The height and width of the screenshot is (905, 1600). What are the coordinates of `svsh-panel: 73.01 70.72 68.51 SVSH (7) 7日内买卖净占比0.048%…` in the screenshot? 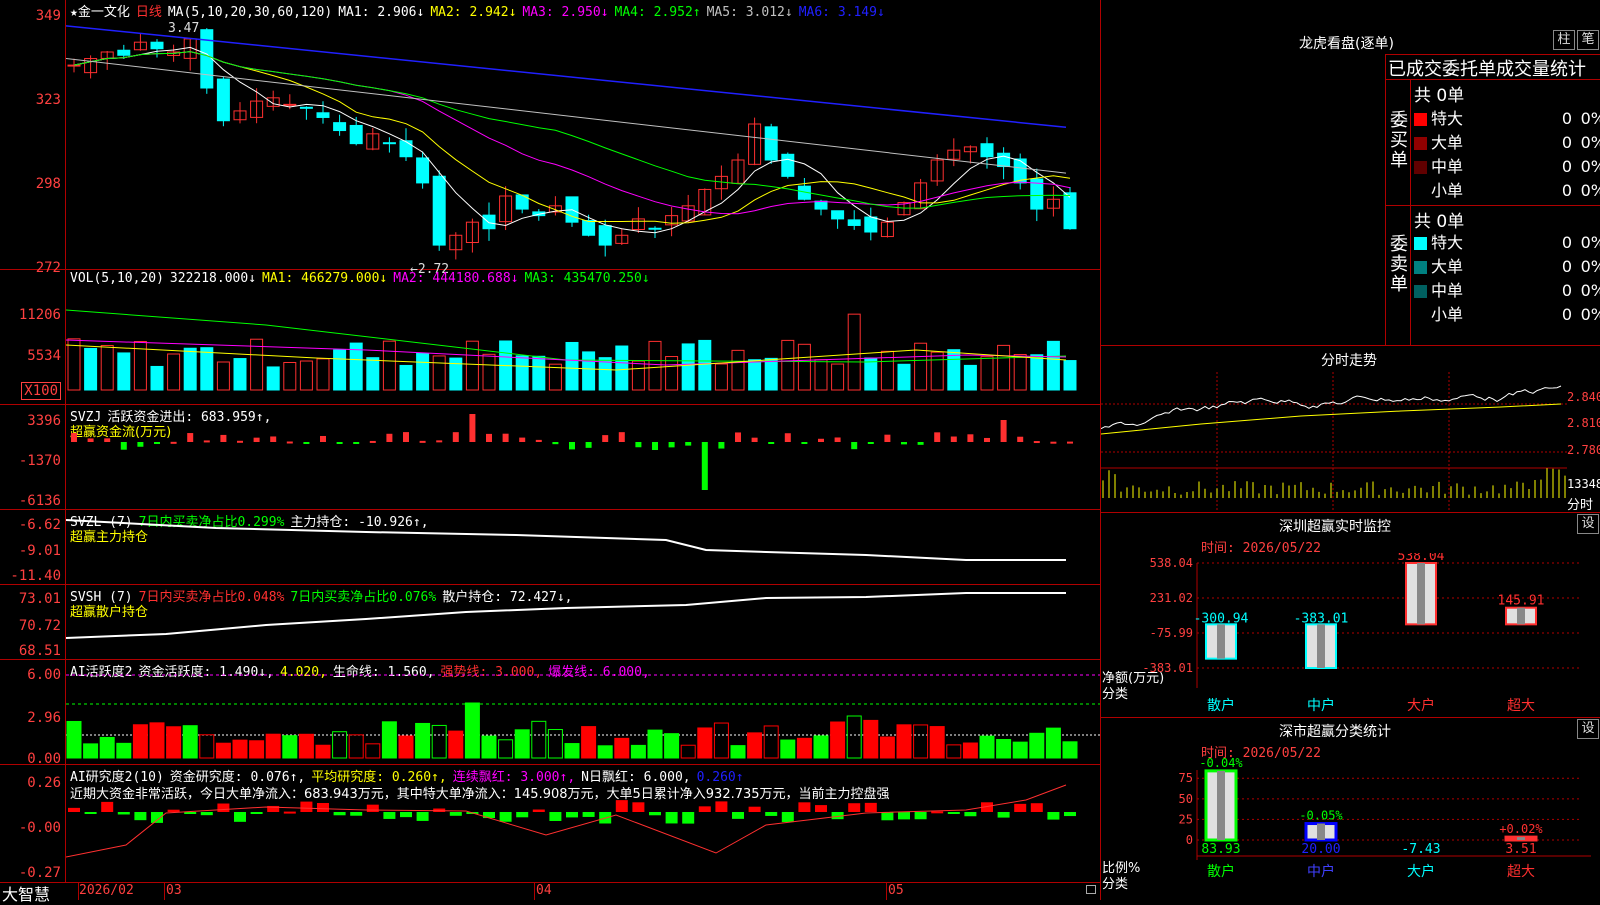 It's located at (550, 622).